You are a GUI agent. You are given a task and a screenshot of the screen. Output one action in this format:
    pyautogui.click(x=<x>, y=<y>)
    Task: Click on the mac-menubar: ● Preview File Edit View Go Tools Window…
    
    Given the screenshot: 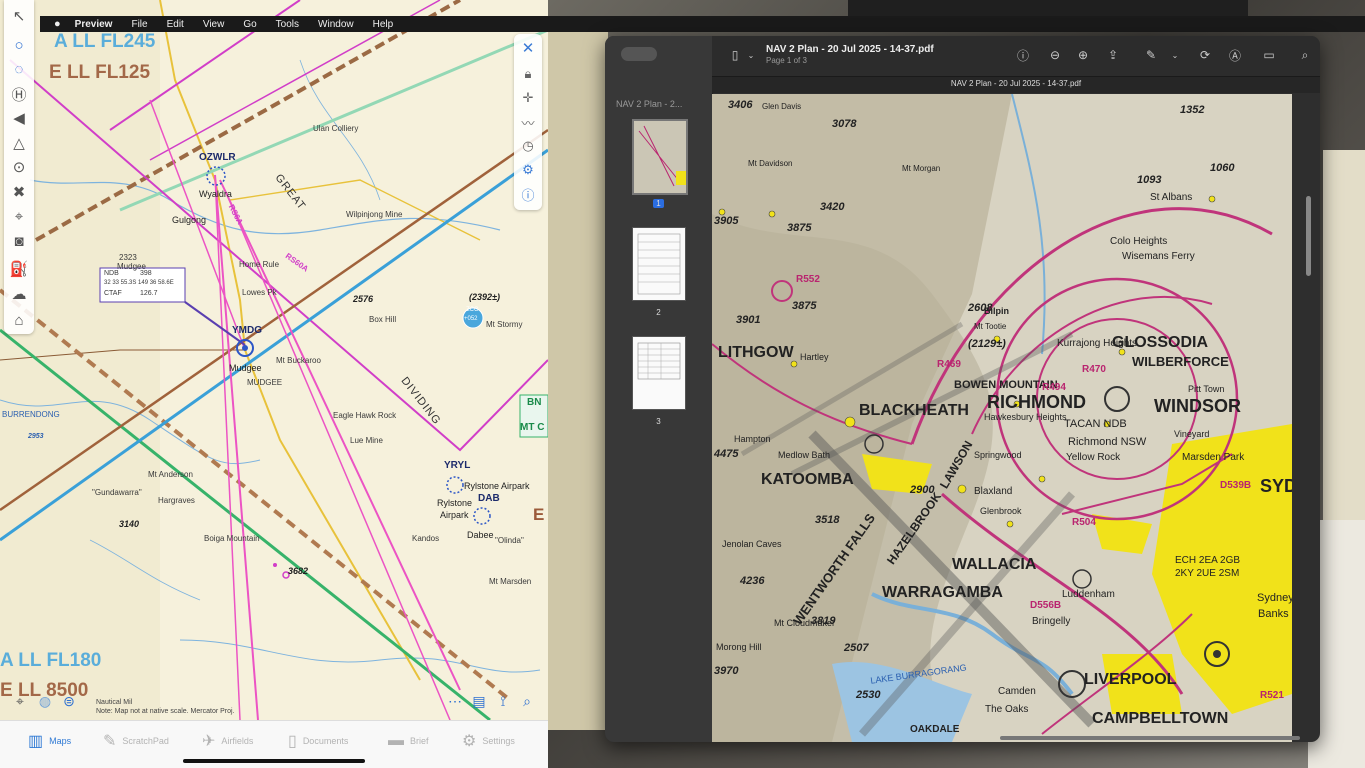 What is the action you would take?
    pyautogui.click(x=702, y=24)
    